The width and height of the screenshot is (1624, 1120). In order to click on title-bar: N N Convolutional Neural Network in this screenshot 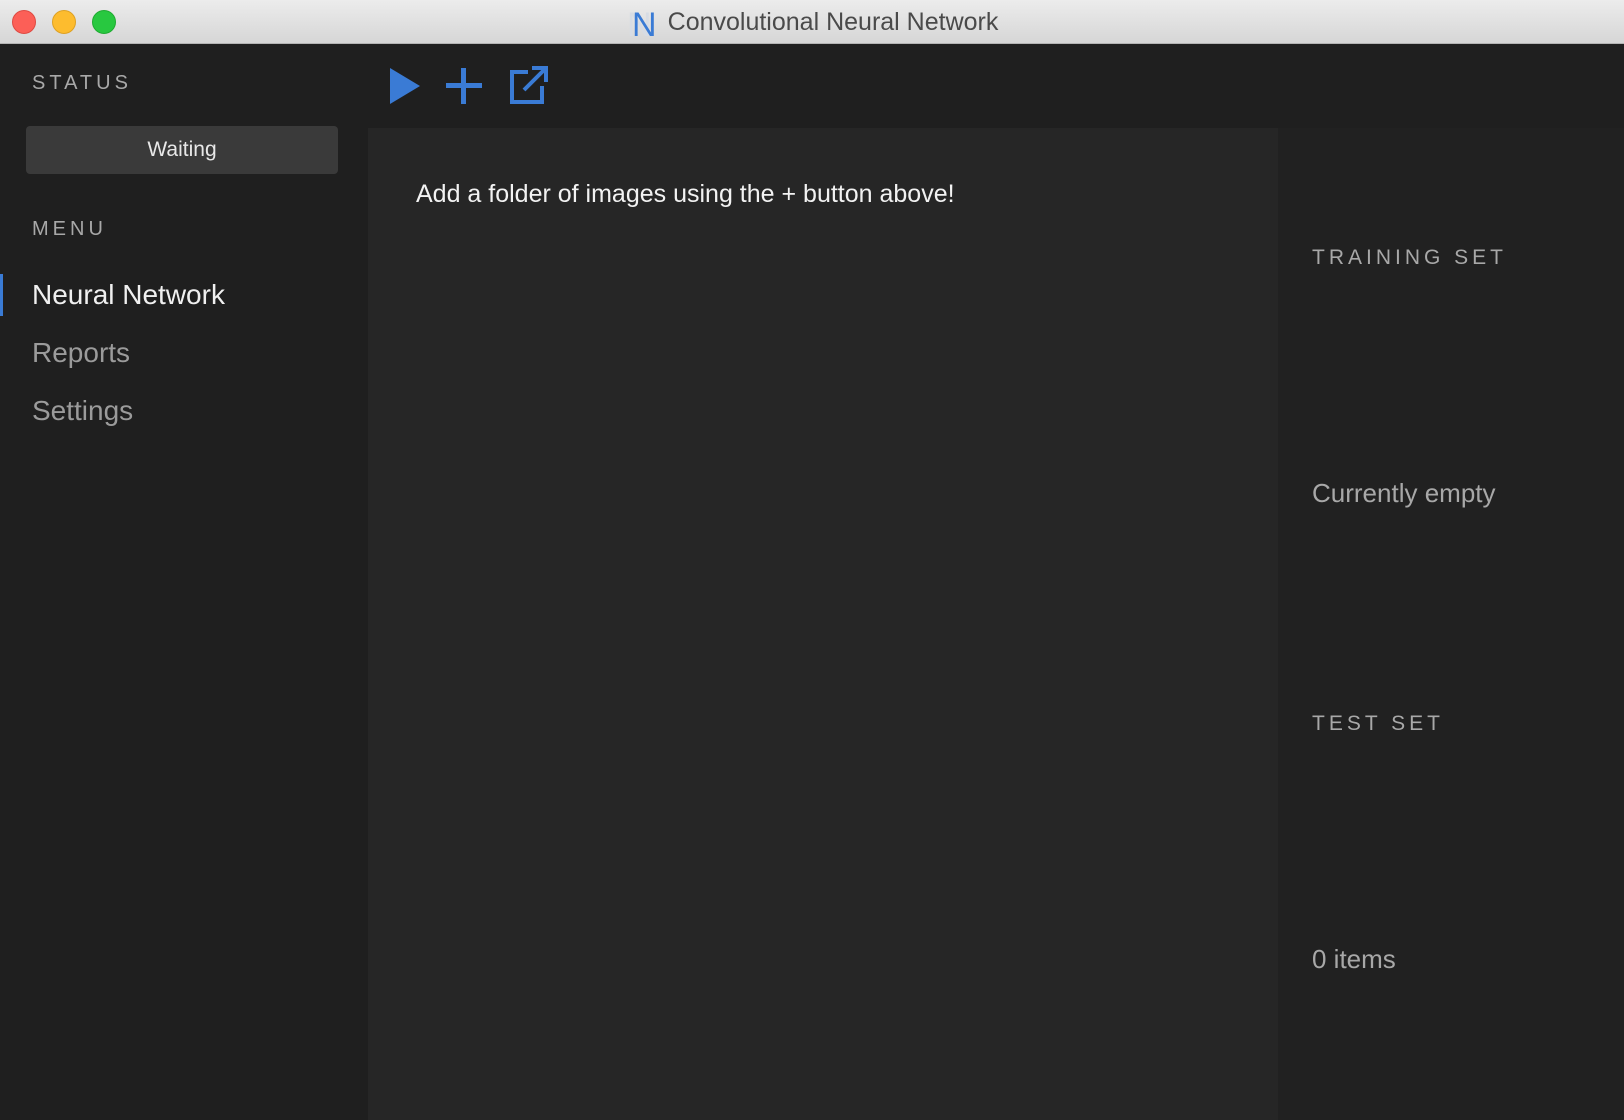, I will do `click(812, 22)`.